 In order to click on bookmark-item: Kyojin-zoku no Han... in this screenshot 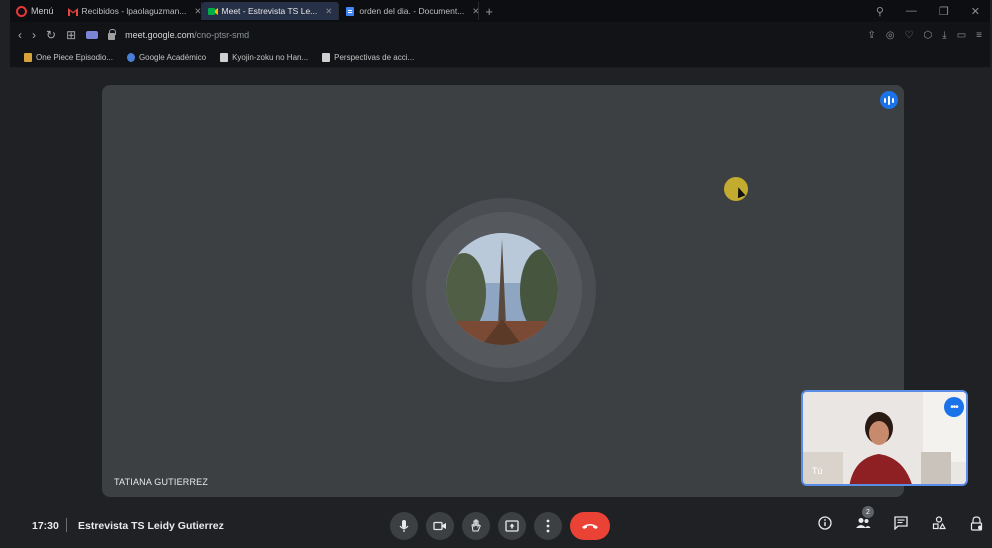, I will do `click(264, 57)`.